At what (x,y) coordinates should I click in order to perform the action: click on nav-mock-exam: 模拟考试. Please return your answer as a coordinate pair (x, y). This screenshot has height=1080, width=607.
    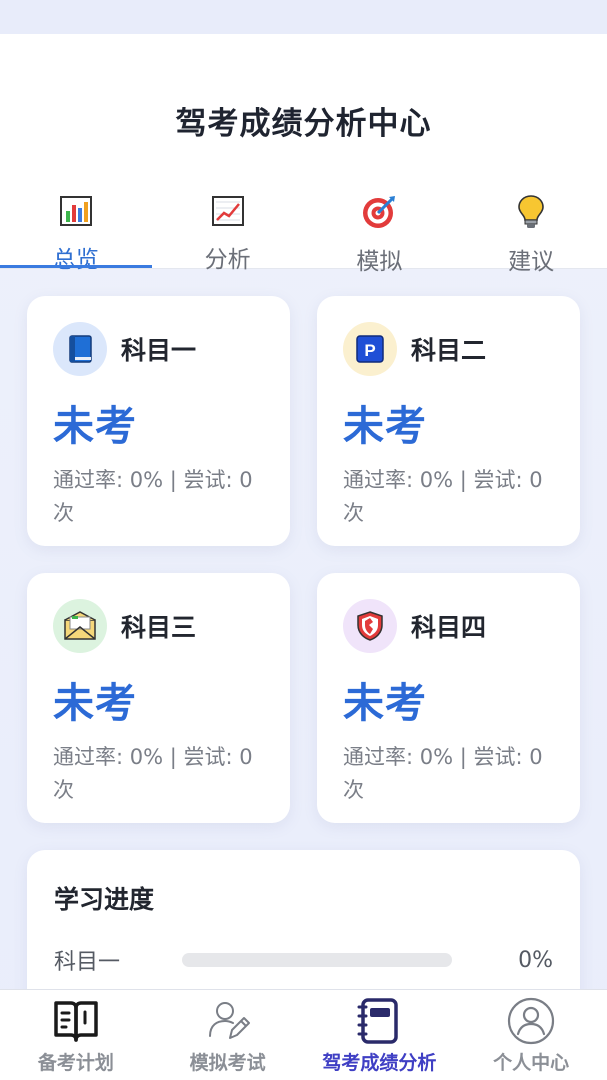
    Looking at the image, I should click on (228, 1035).